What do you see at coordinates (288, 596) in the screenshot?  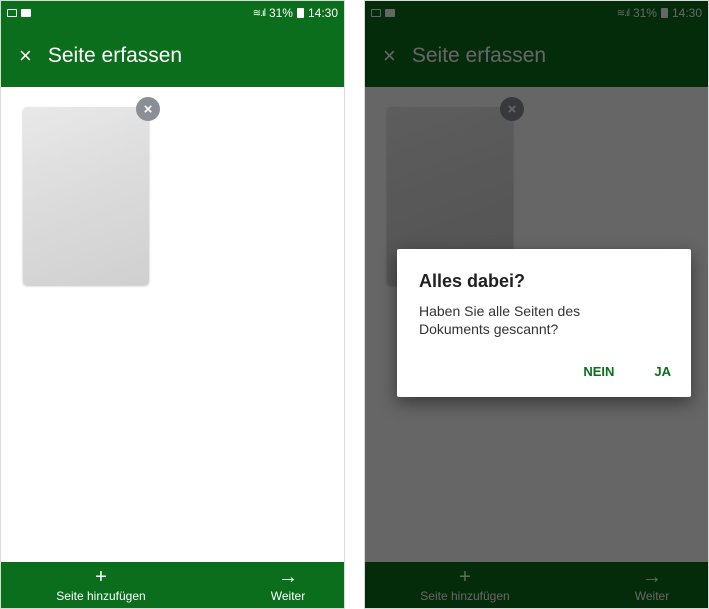 I see `next-label: Weiter` at bounding box center [288, 596].